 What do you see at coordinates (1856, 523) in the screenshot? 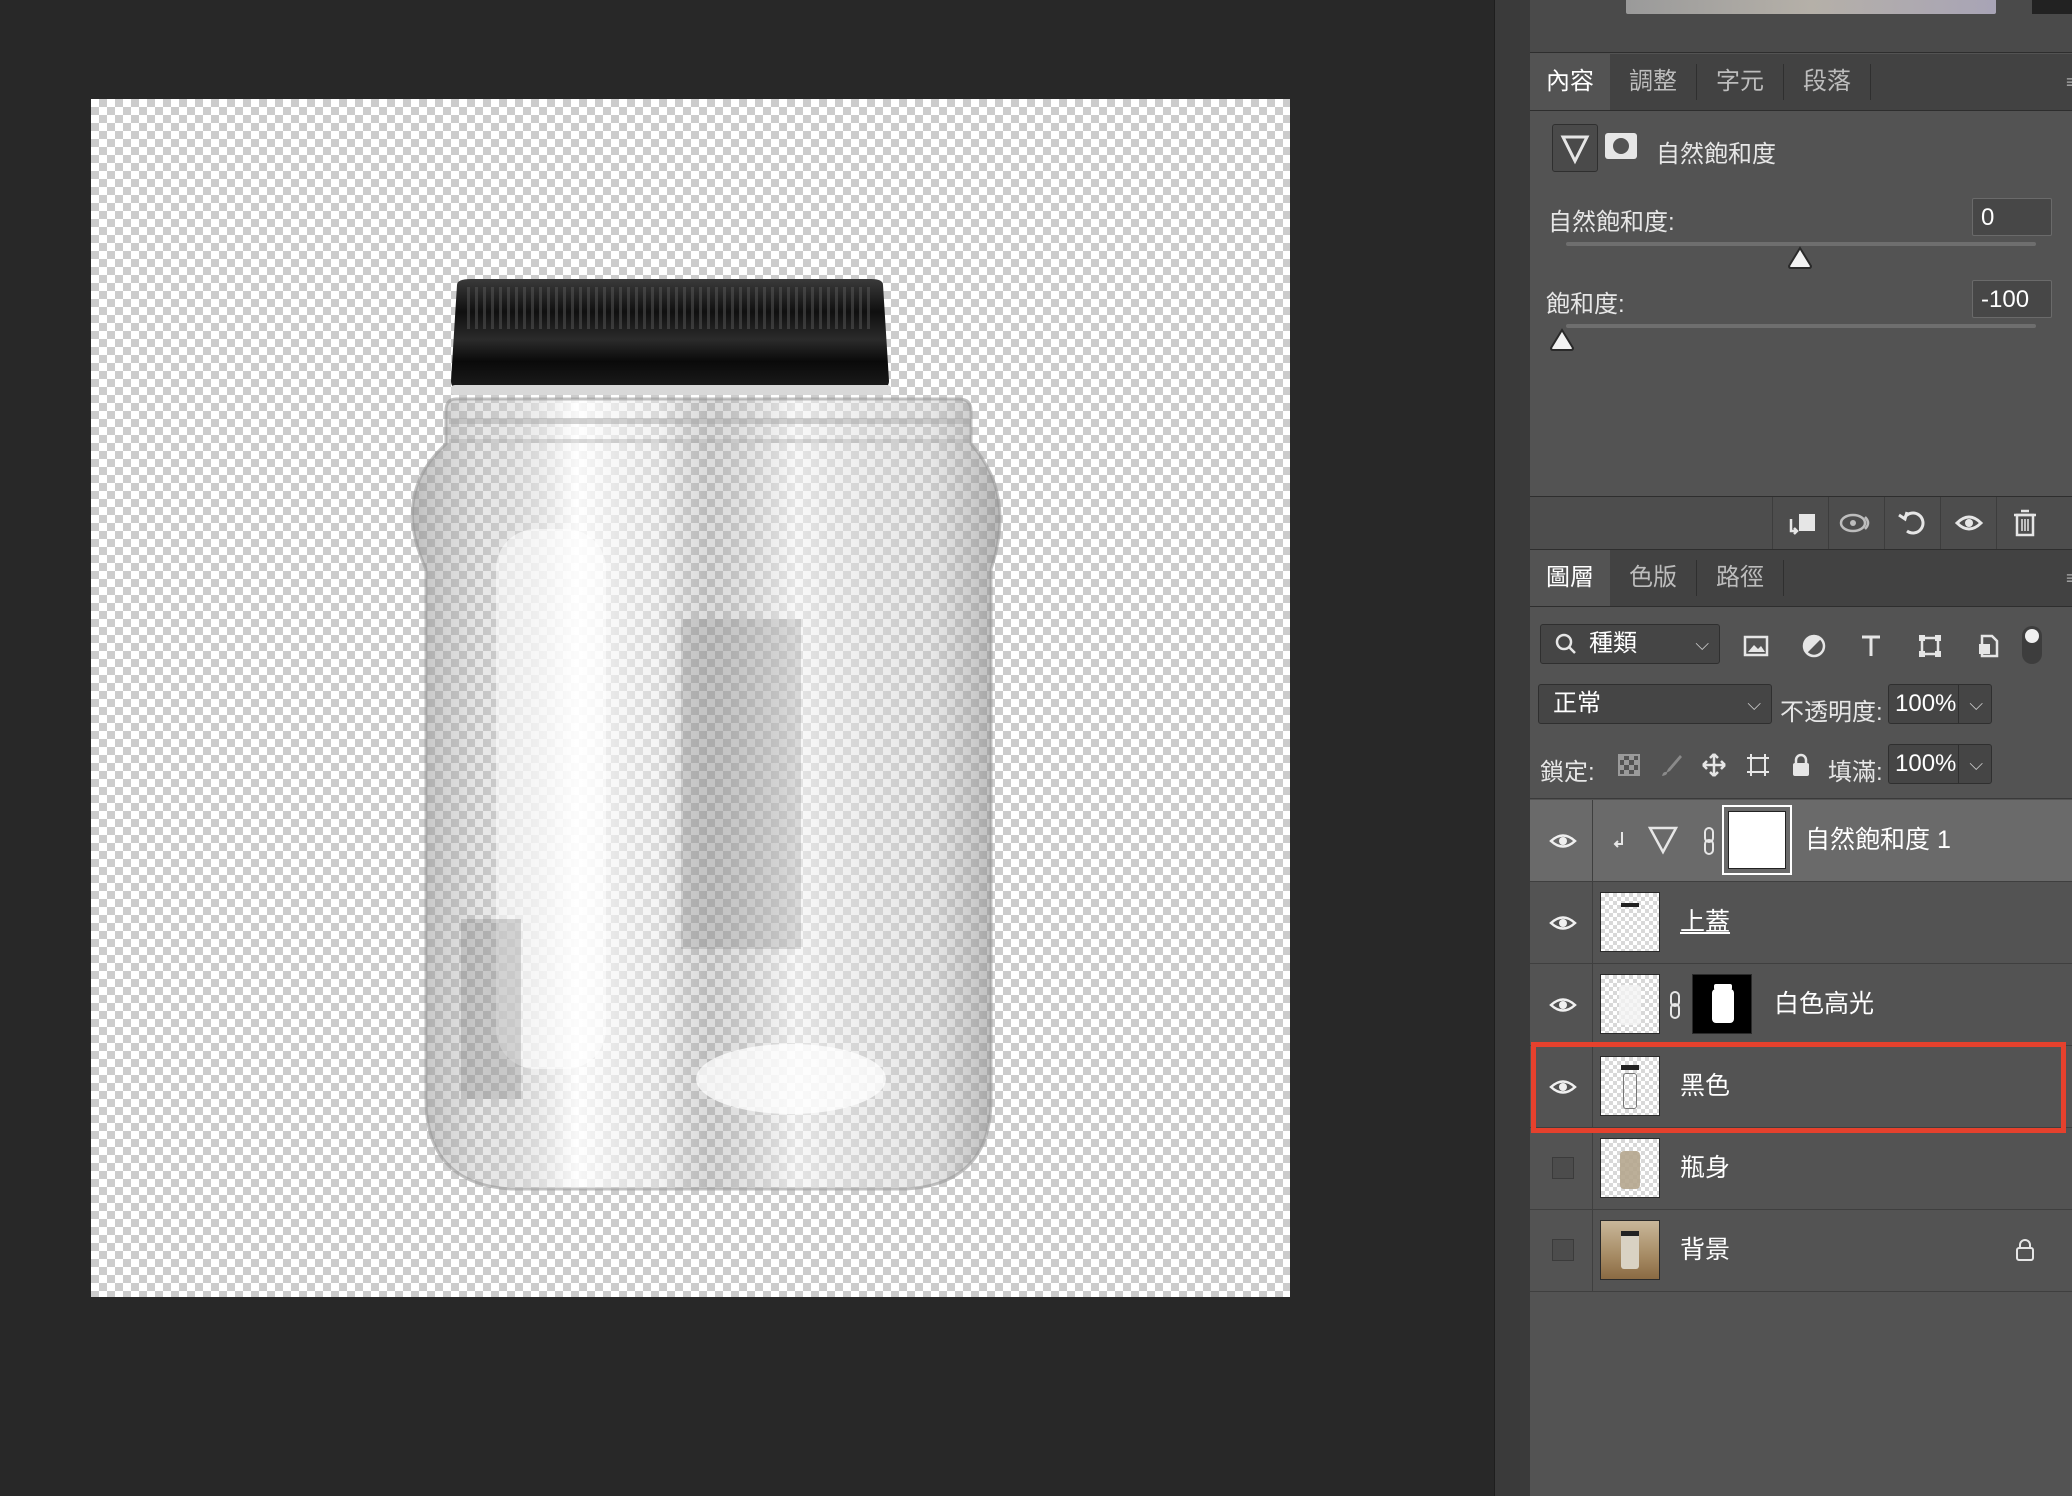
I see `view-previous-icon` at bounding box center [1856, 523].